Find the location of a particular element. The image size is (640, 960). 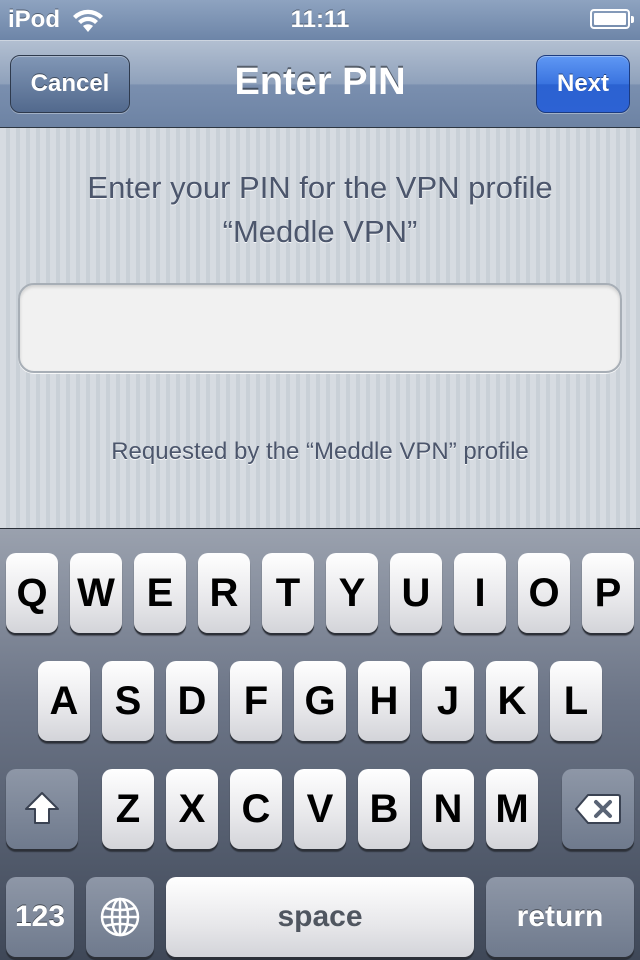

key-k: K is located at coordinates (512, 701).